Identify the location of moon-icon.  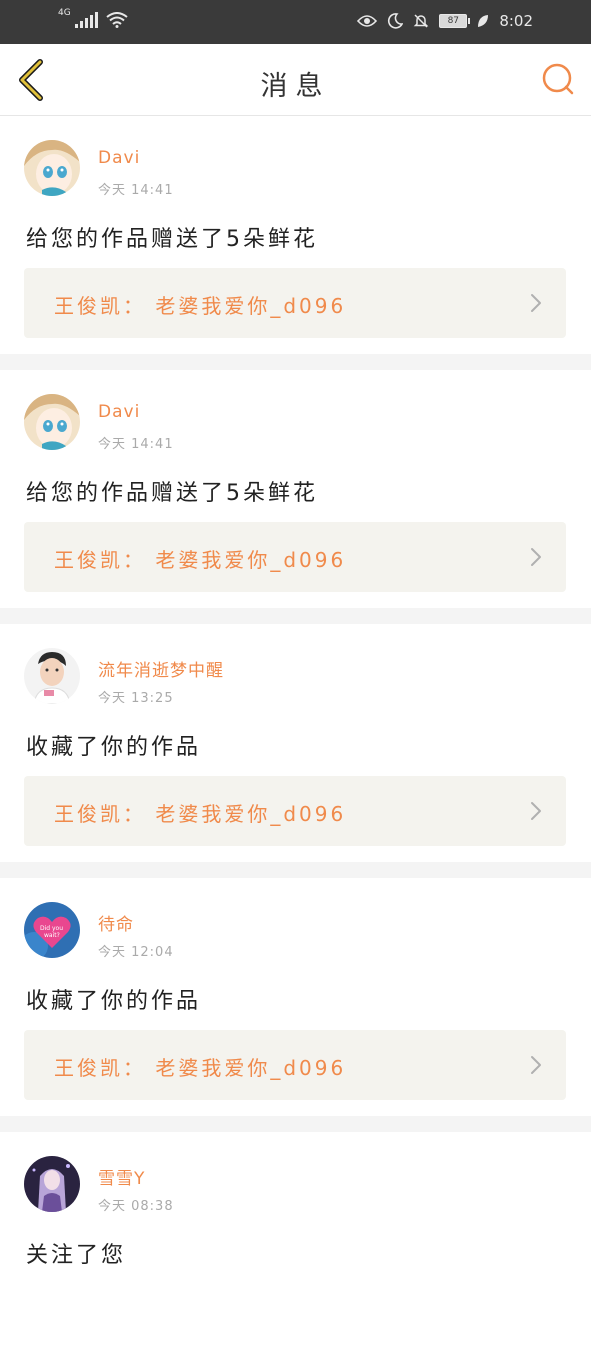
(396, 21).